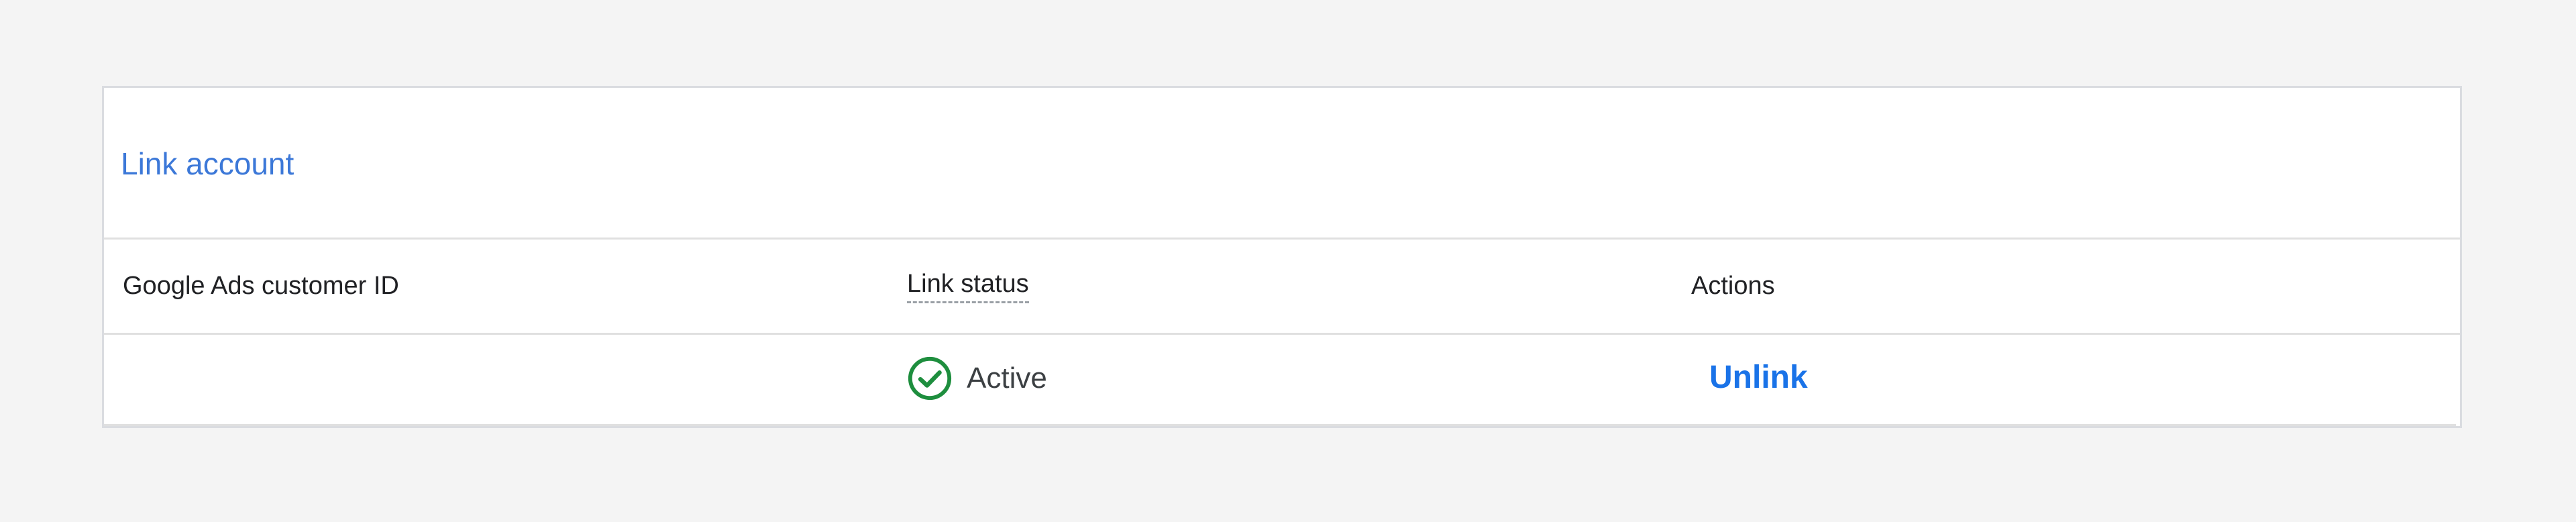 The width and height of the screenshot is (2576, 522). I want to click on link-status-text: Active, so click(1007, 378).